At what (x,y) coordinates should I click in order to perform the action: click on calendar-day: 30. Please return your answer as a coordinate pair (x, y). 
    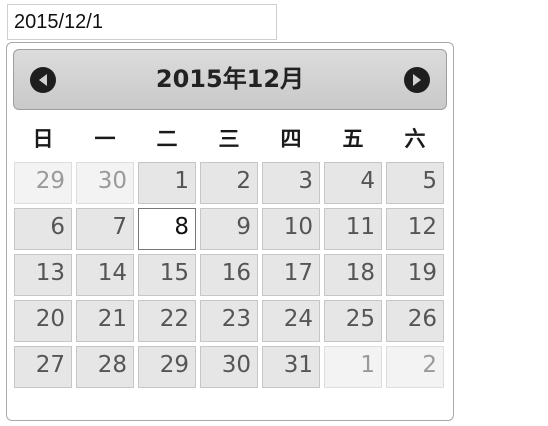
    Looking at the image, I should click on (229, 367).